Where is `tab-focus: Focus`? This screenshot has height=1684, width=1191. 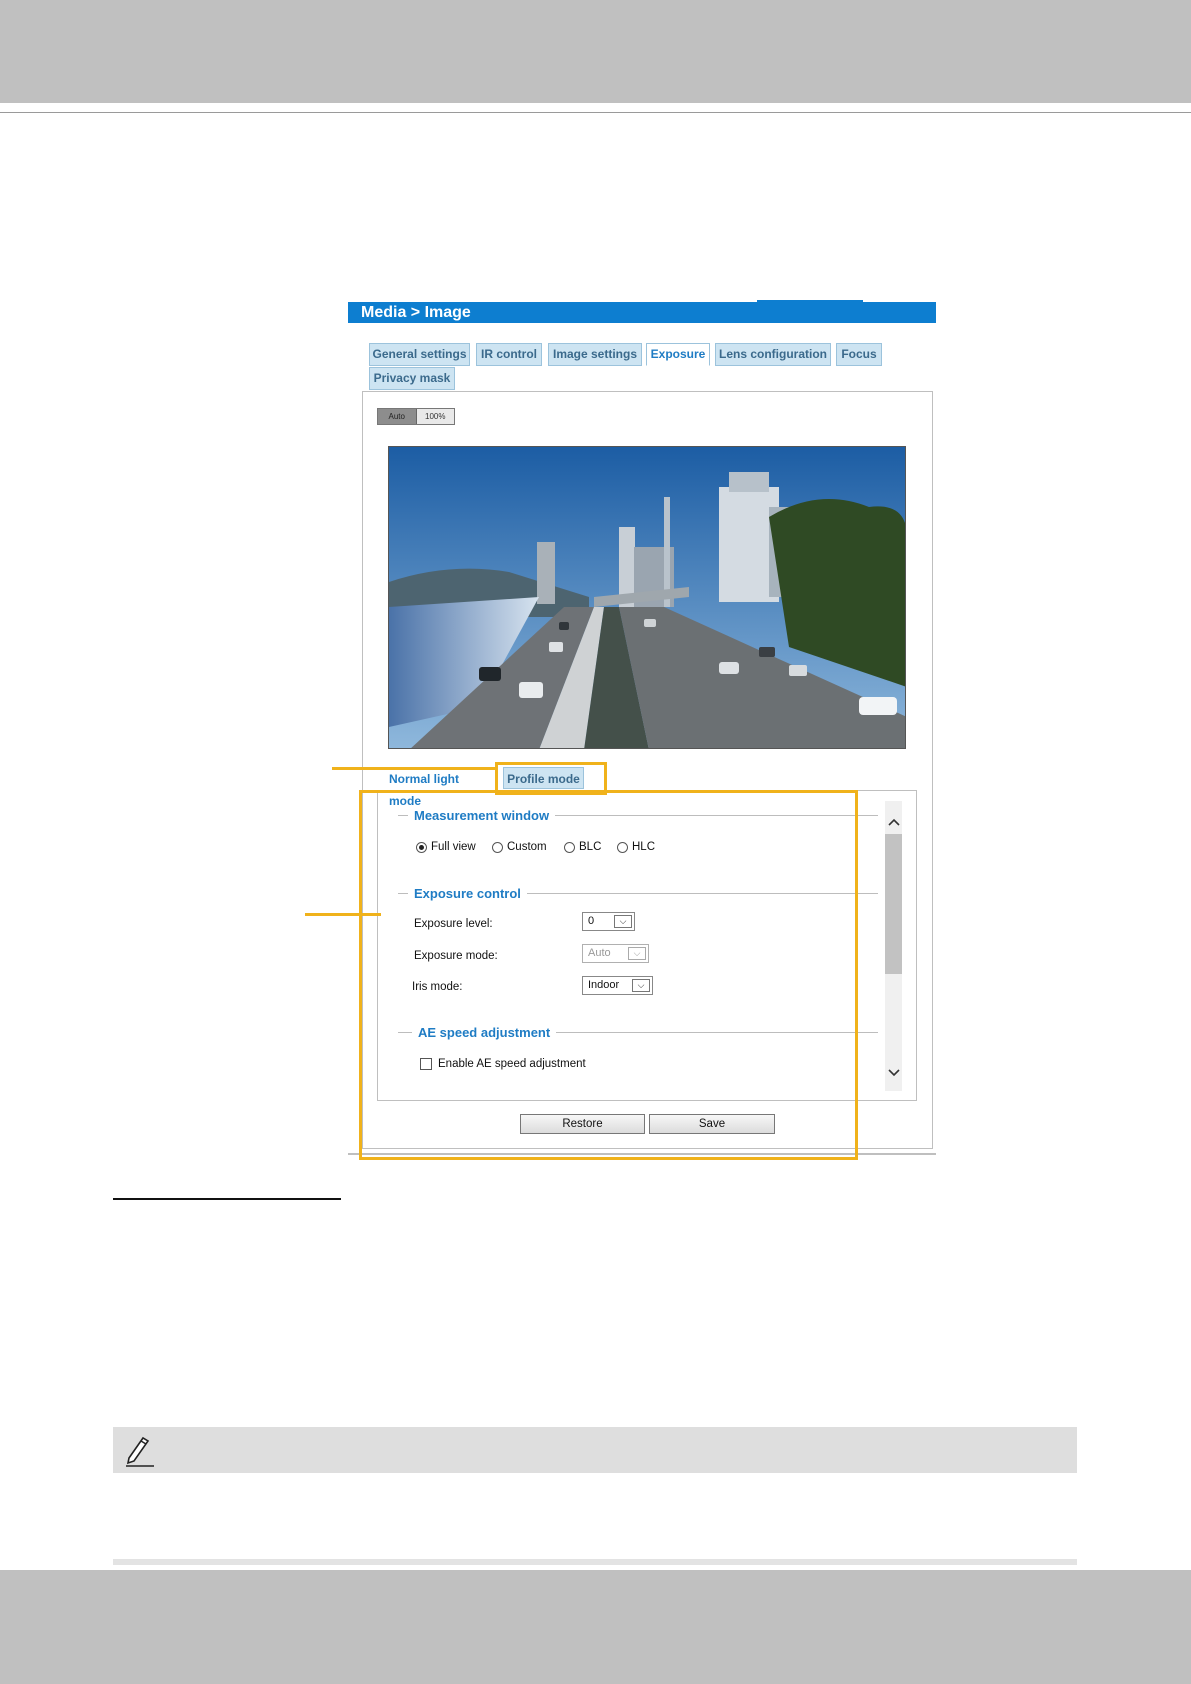
tab-focus: Focus is located at coordinates (859, 354).